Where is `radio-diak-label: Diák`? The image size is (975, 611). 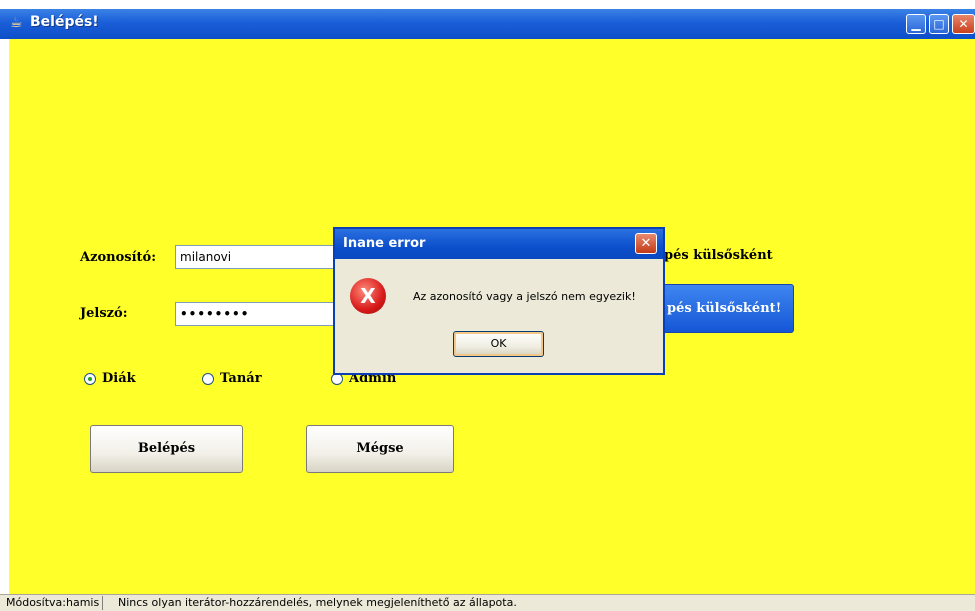
radio-diak-label: Diák is located at coordinates (119, 378).